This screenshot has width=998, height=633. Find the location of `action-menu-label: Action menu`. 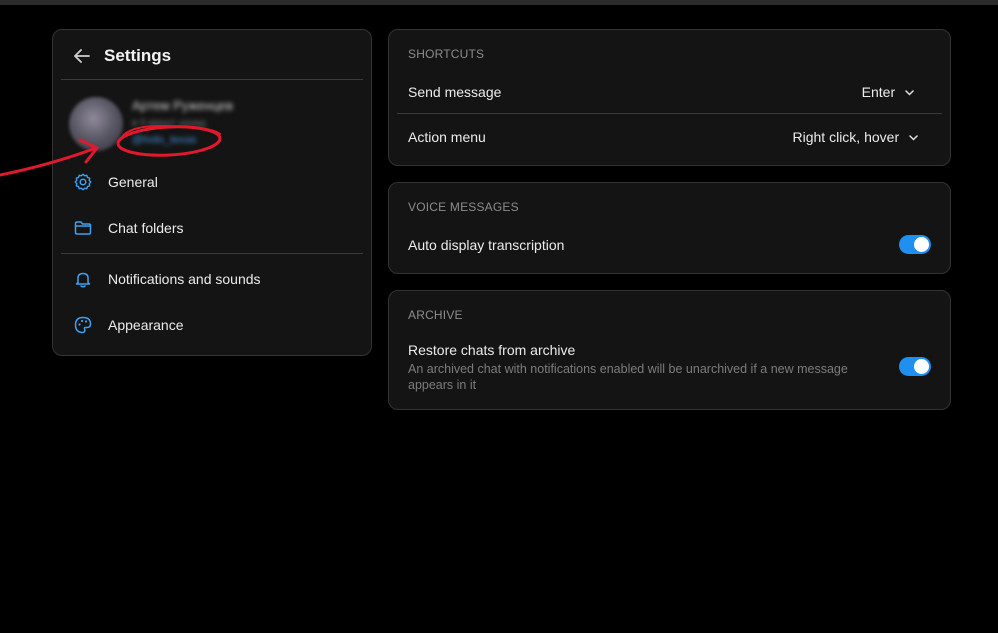

action-menu-label: Action menu is located at coordinates (447, 137).